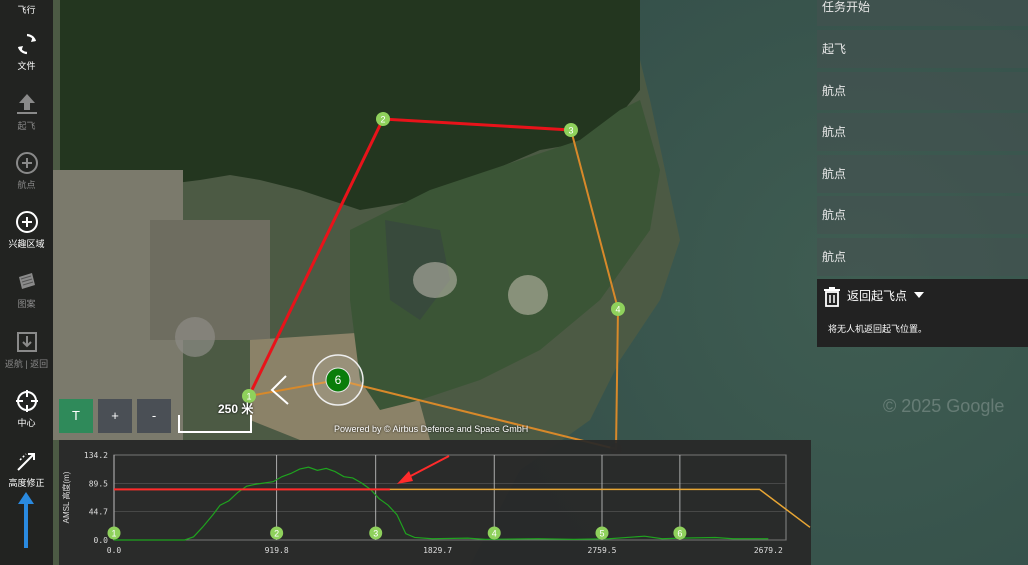 The height and width of the screenshot is (565, 1028). Describe the element at coordinates (154, 416) in the screenshot. I see `zoom-out-button: -` at that location.